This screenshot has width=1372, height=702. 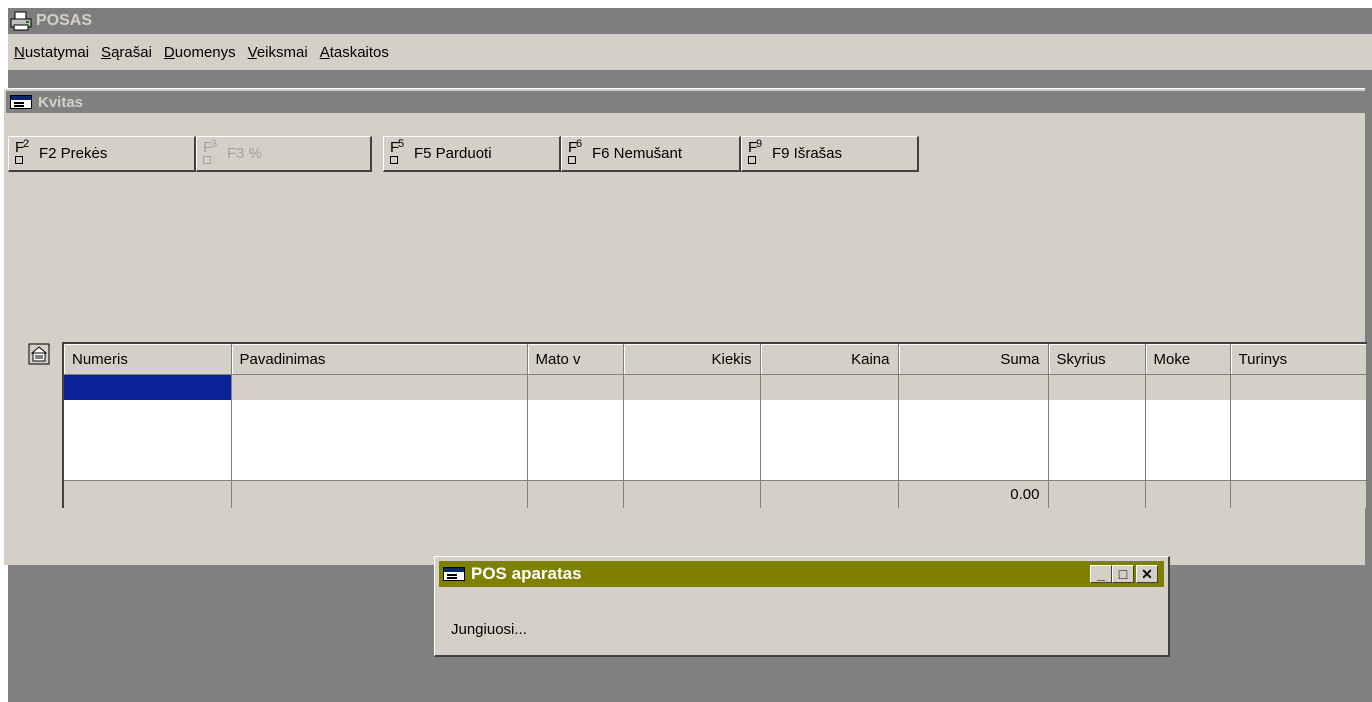 What do you see at coordinates (213, 153) in the screenshot?
I see `function-key-icon: F3` at bounding box center [213, 153].